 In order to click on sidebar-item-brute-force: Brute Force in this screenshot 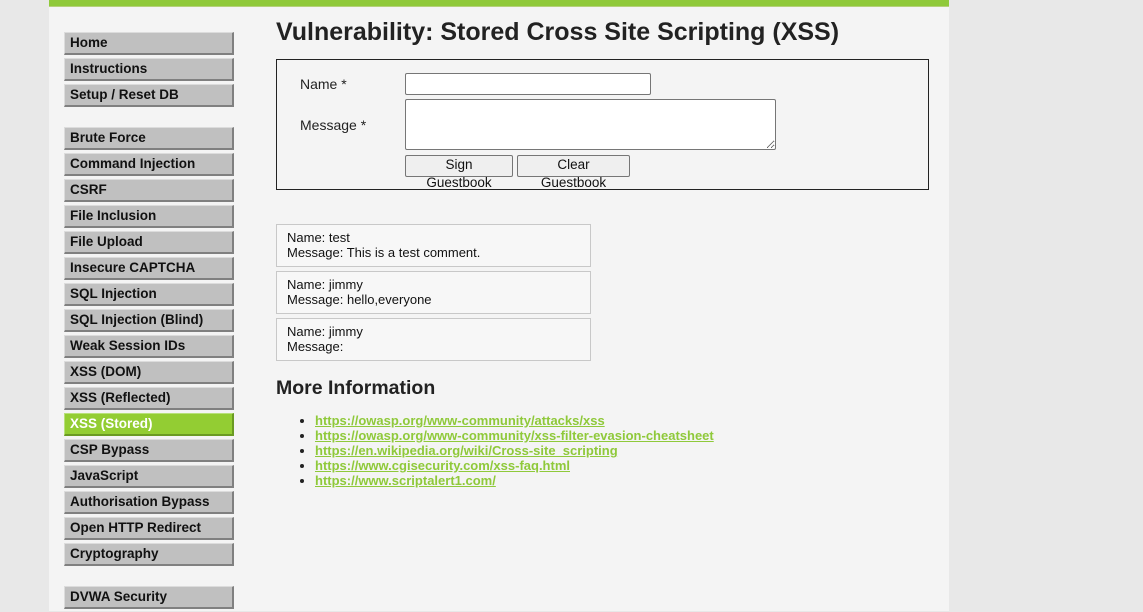, I will do `click(149, 138)`.